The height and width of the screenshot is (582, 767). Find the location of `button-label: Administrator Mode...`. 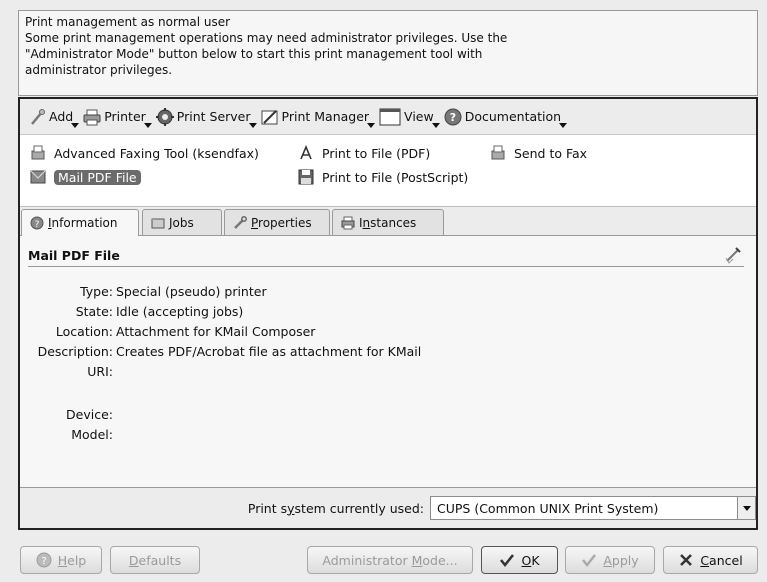

button-label: Administrator Mode... is located at coordinates (390, 560).